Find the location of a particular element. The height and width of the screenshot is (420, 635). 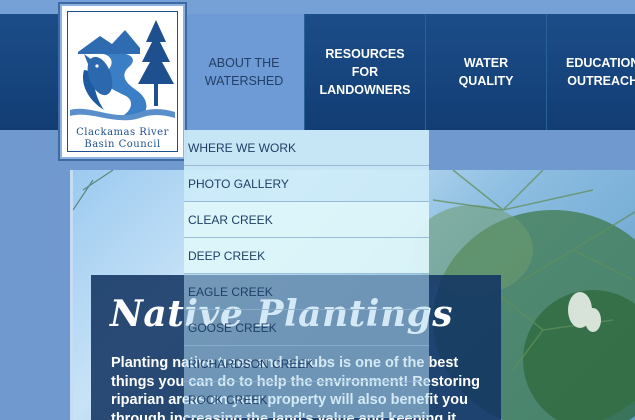

nav-item-water-quality: WATER QUALITY is located at coordinates (486, 72).